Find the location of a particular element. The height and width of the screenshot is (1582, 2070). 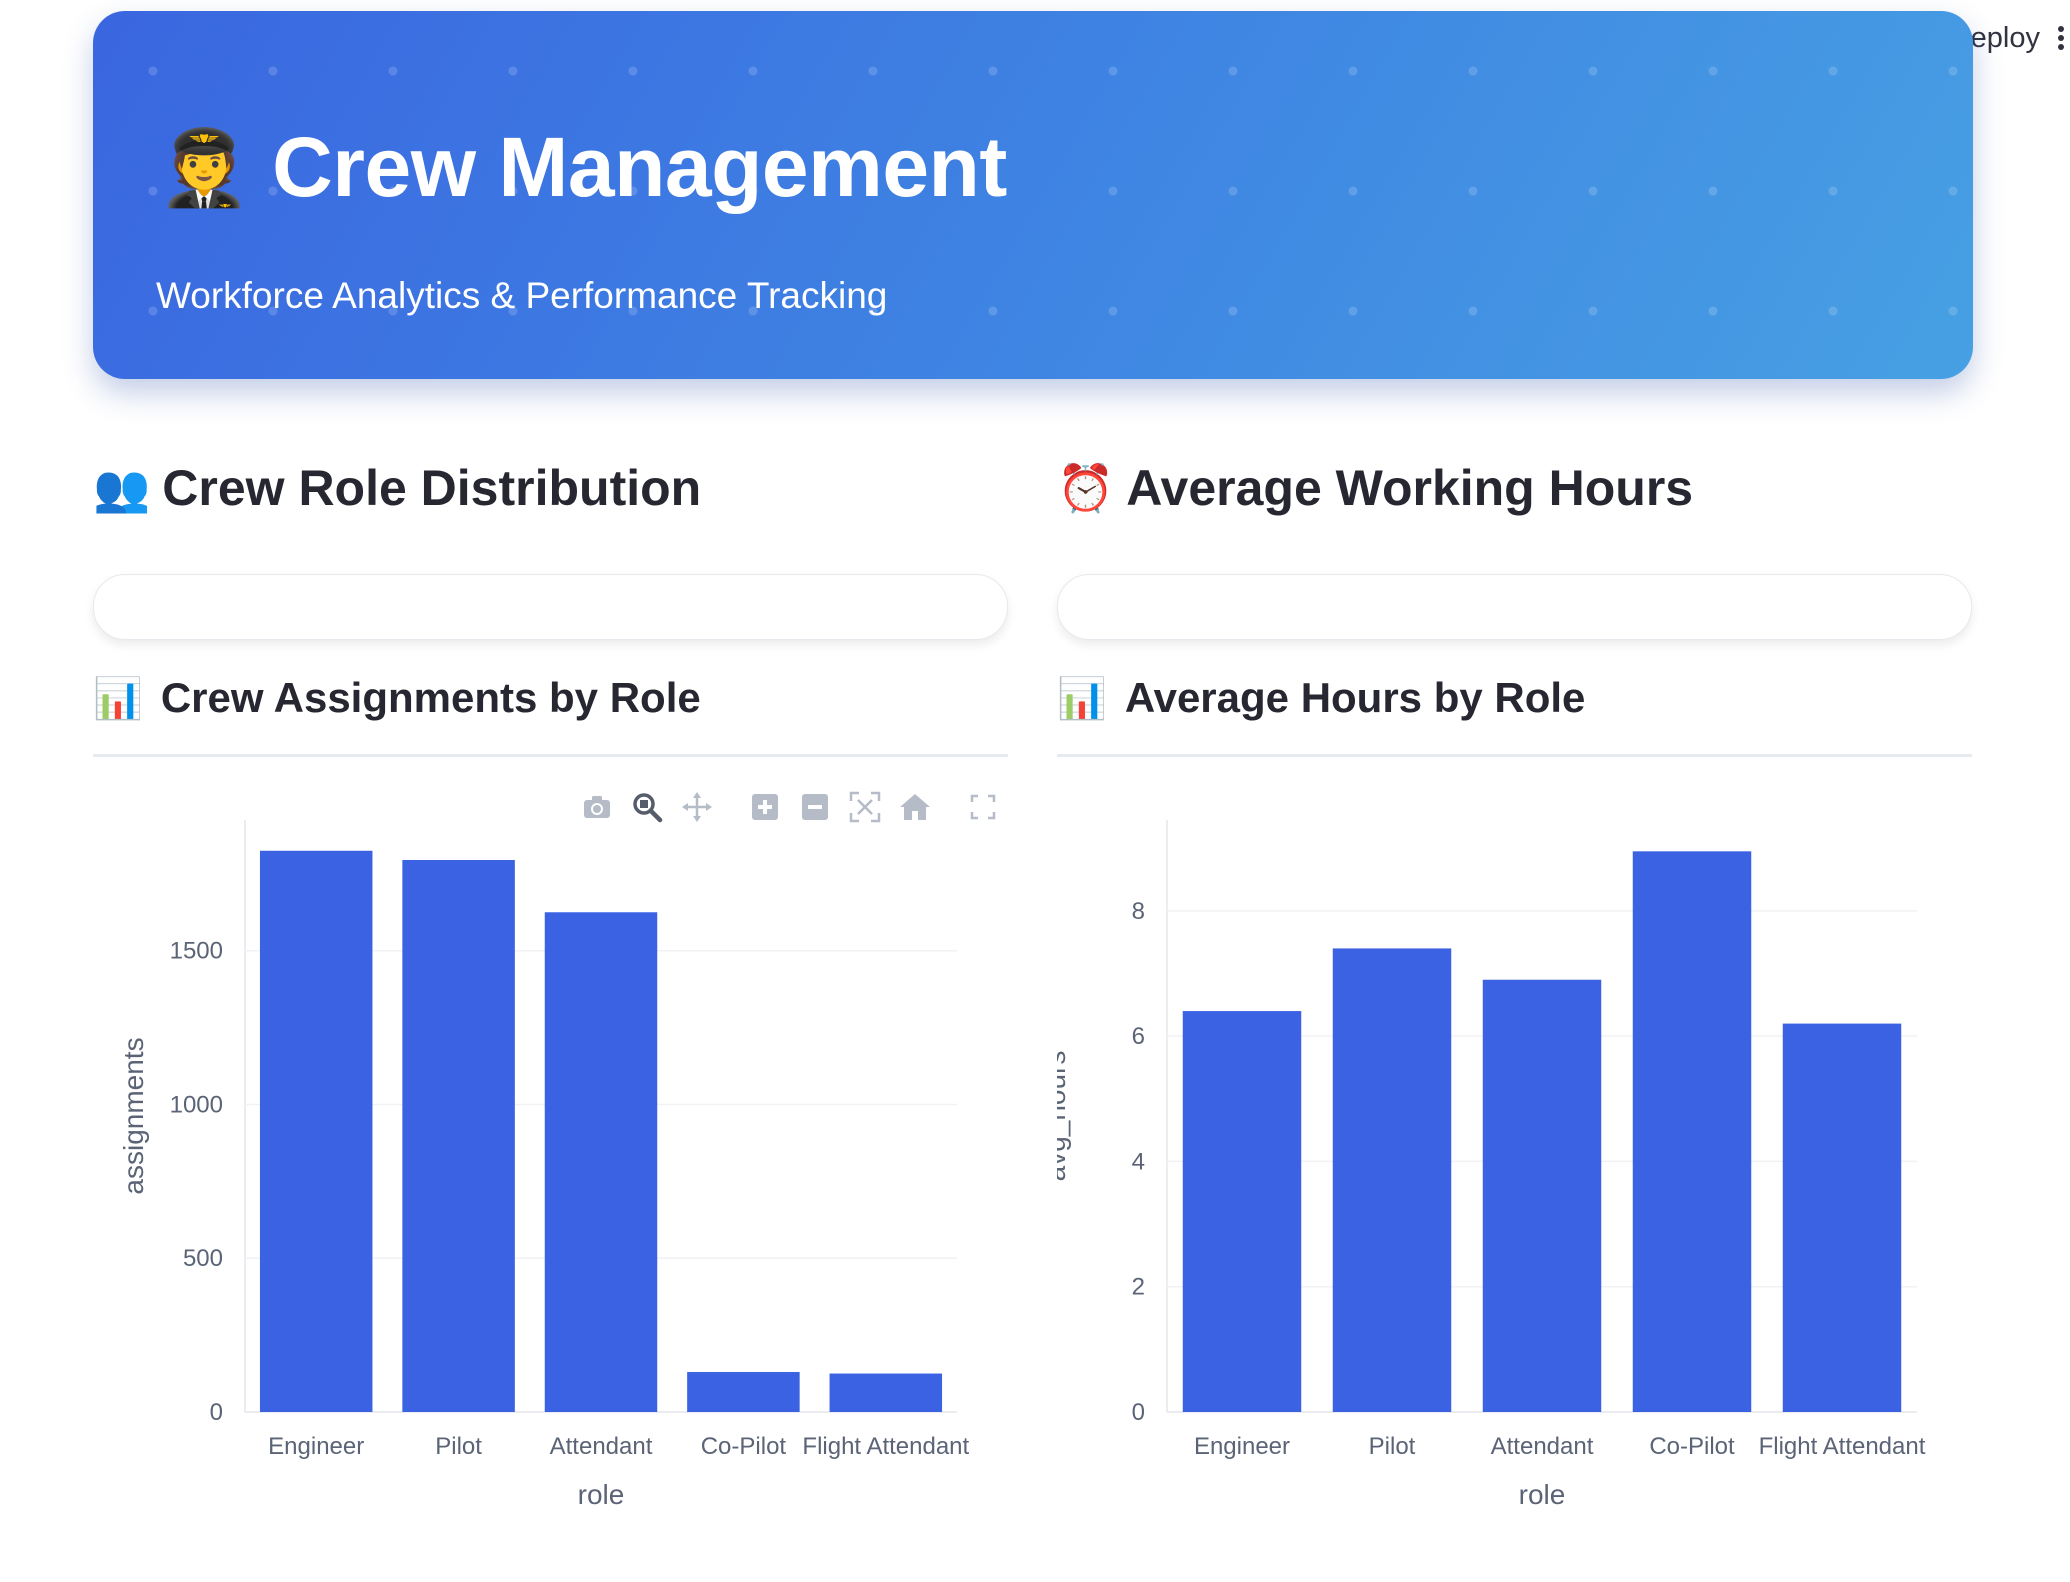

section-header-working-hours: ⏰ Average Working Hours is located at coordinates (1514, 488).